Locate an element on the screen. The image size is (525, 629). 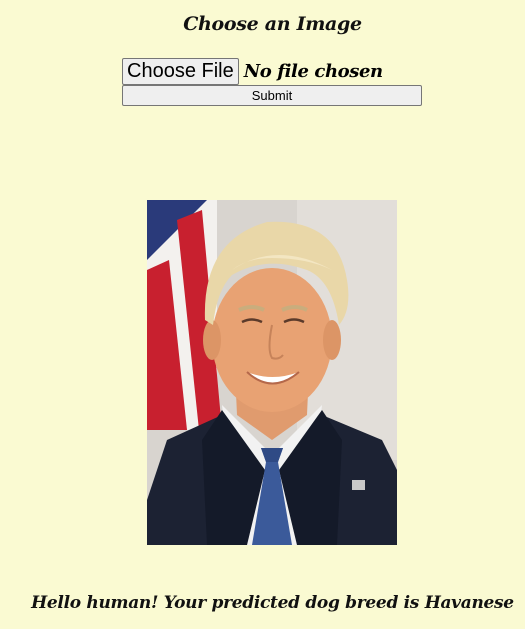
file-status-text: No file chosen is located at coordinates (313, 71).